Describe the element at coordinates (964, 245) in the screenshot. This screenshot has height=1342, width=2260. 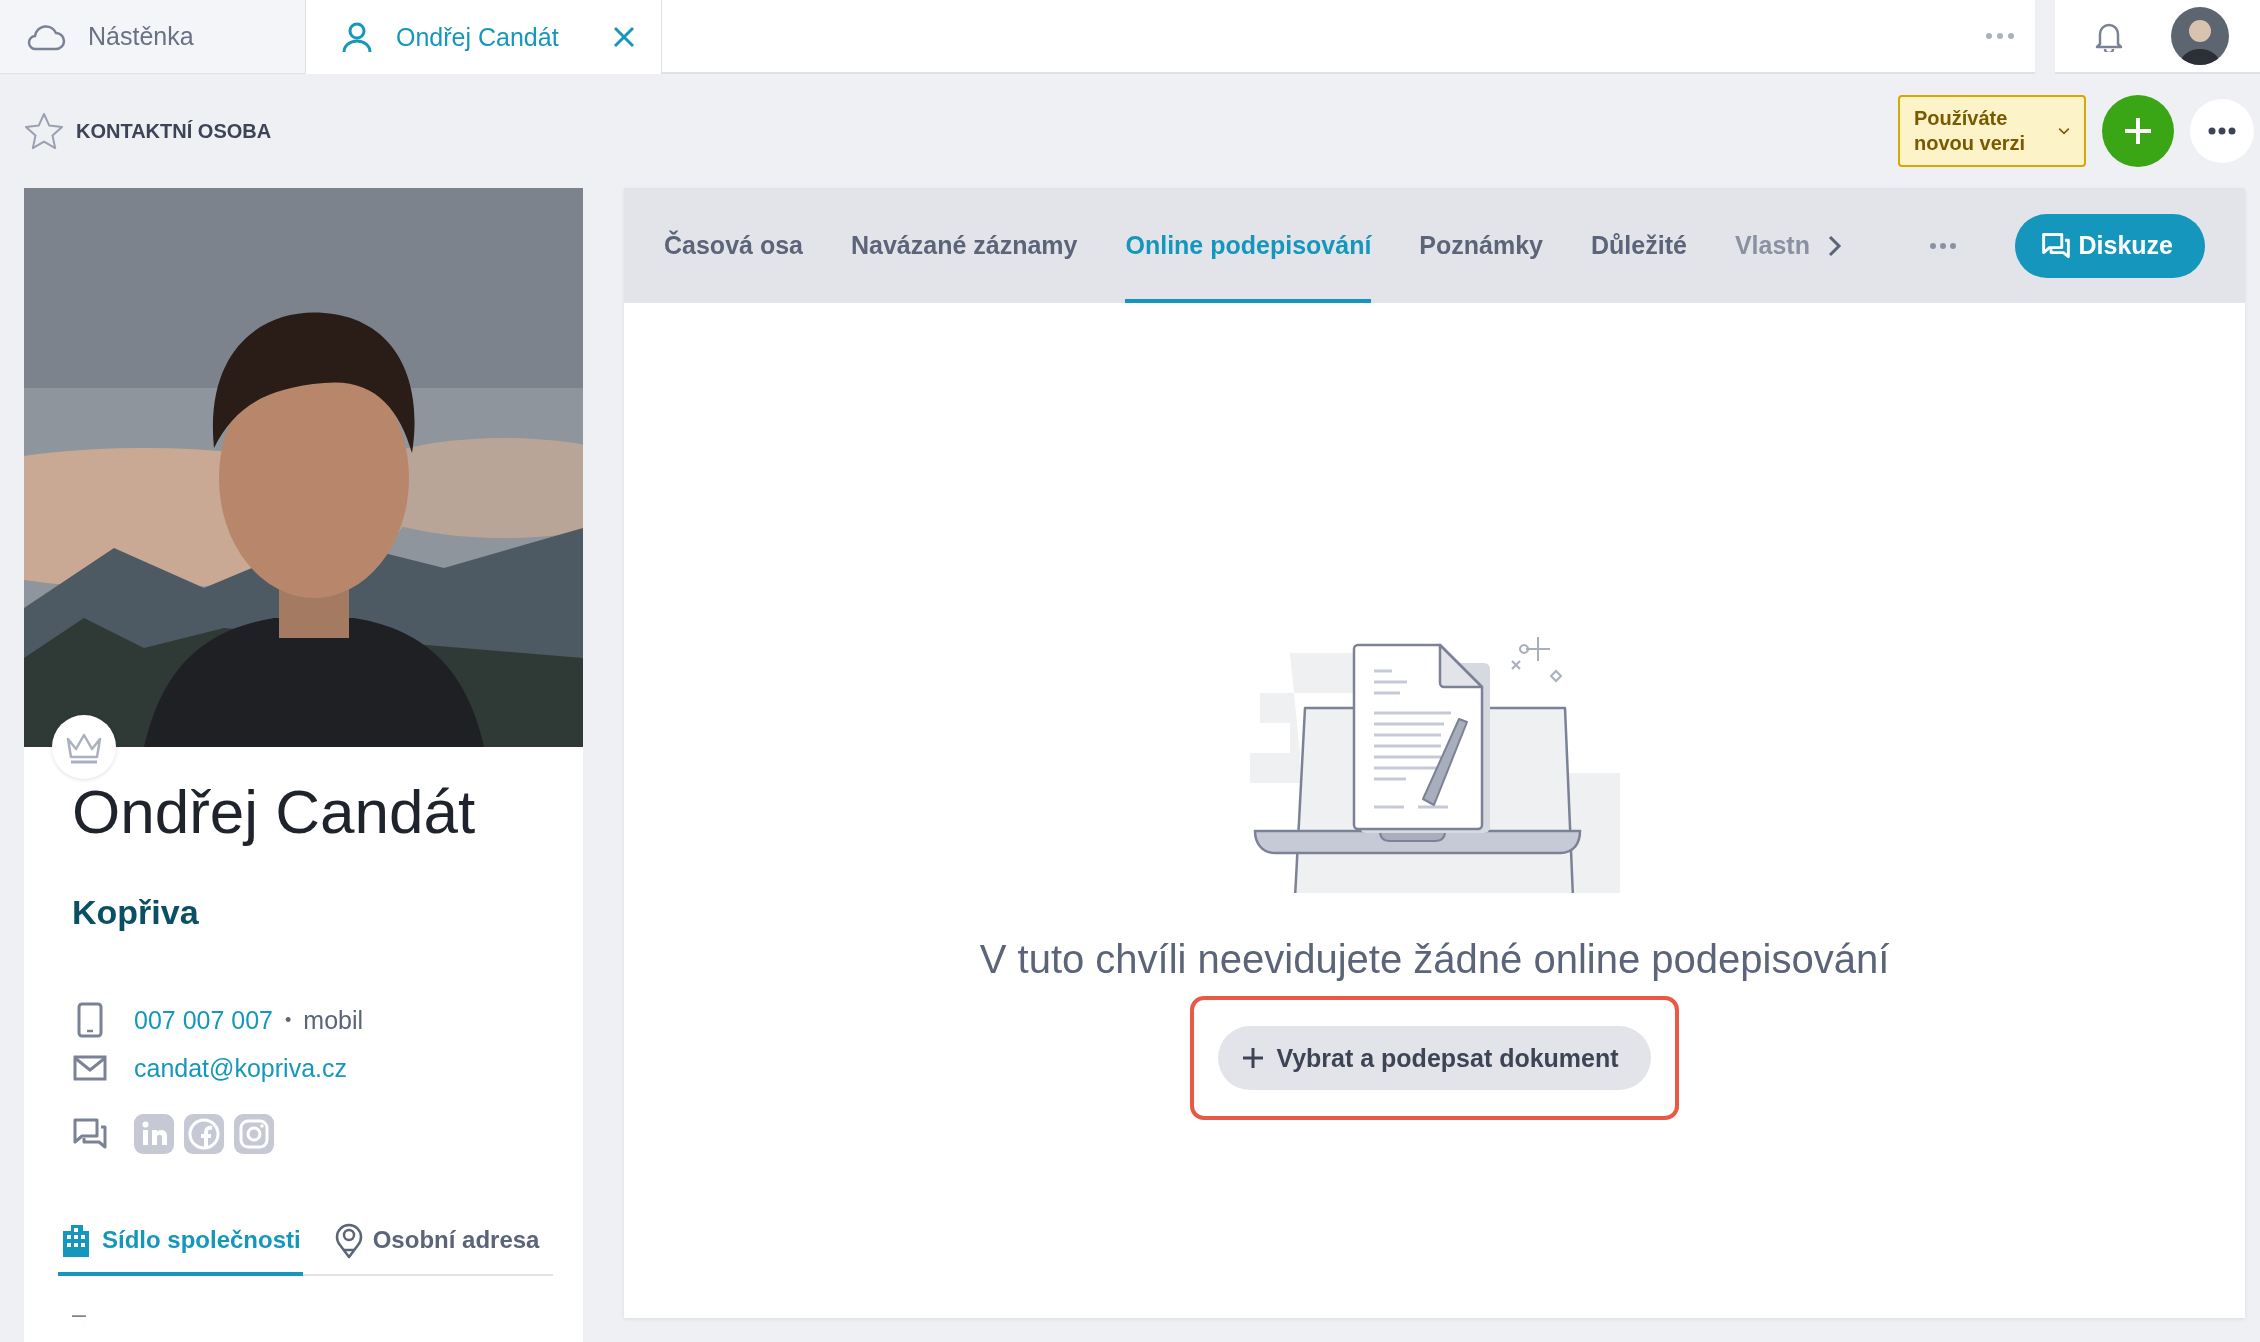
I see `tab: Navázané záznamy` at that location.